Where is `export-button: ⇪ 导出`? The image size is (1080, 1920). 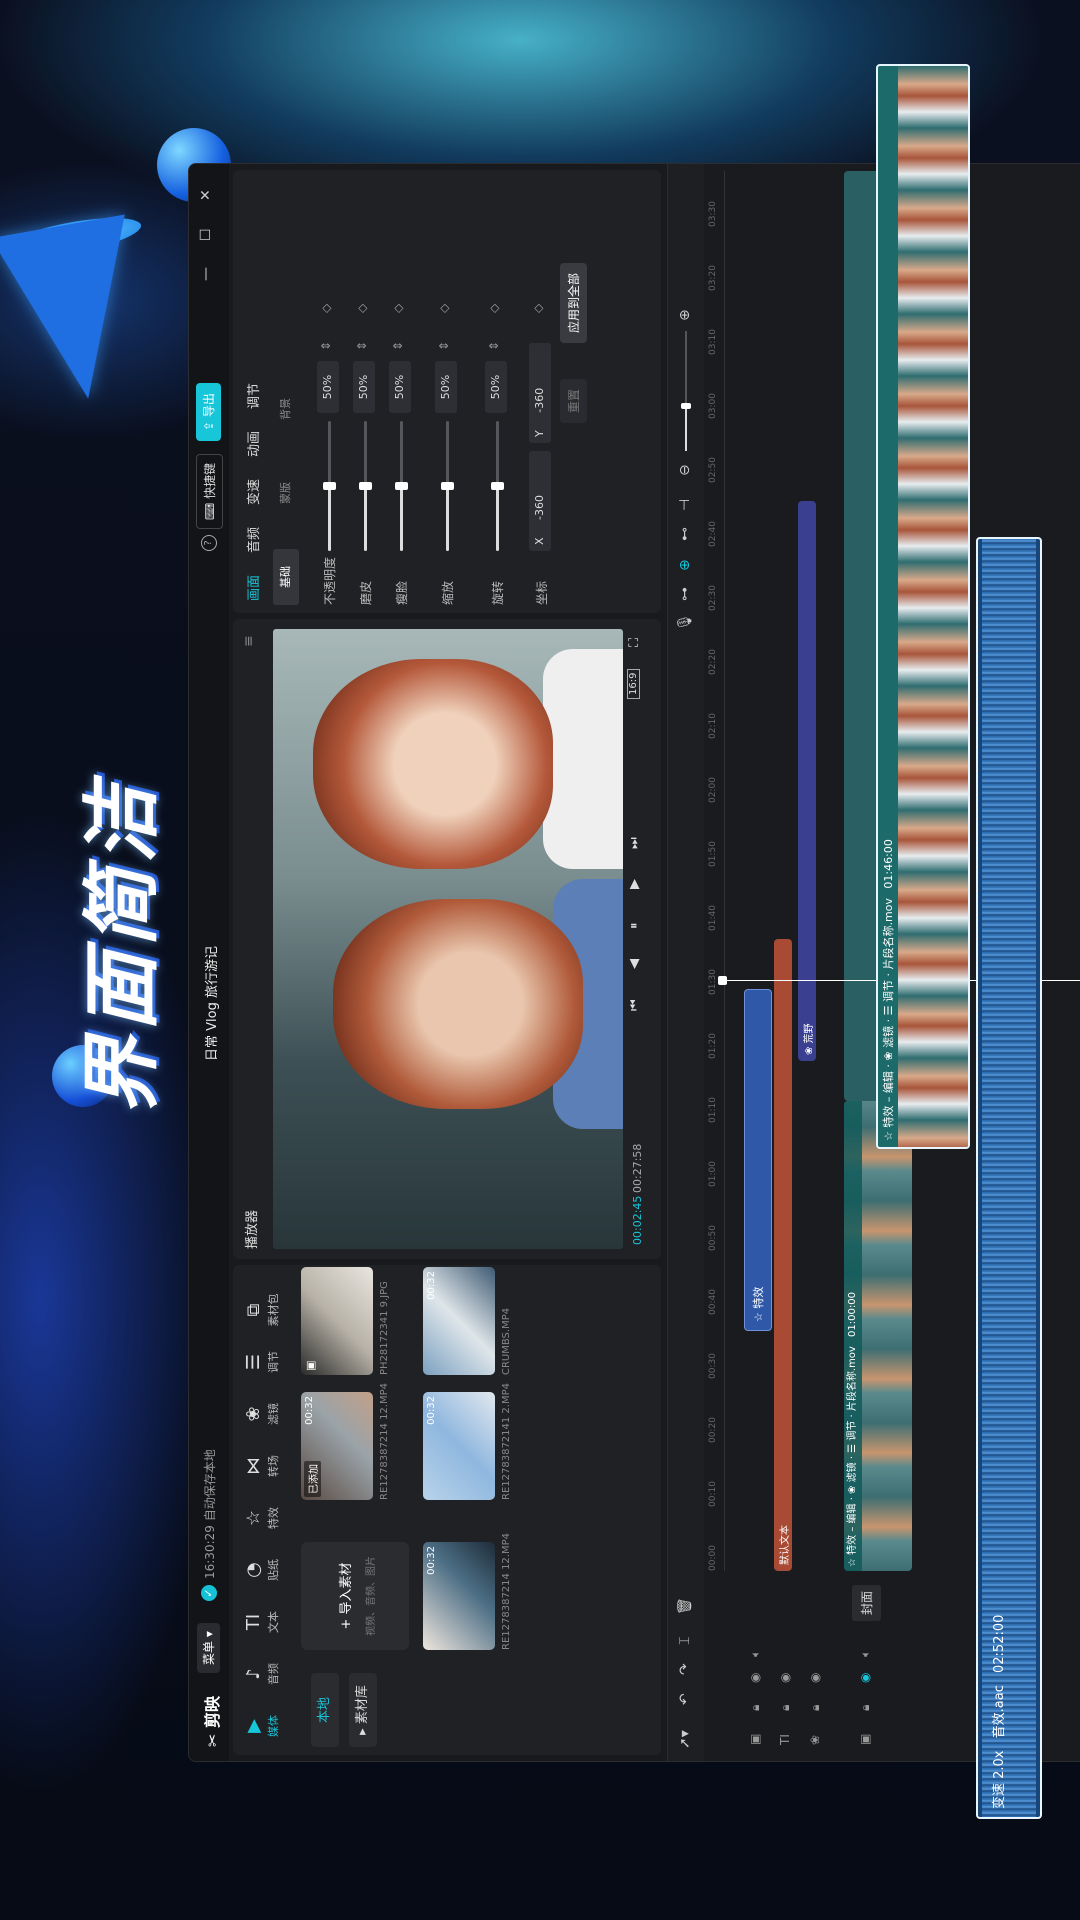 export-button: ⇪ 导出 is located at coordinates (208, 412).